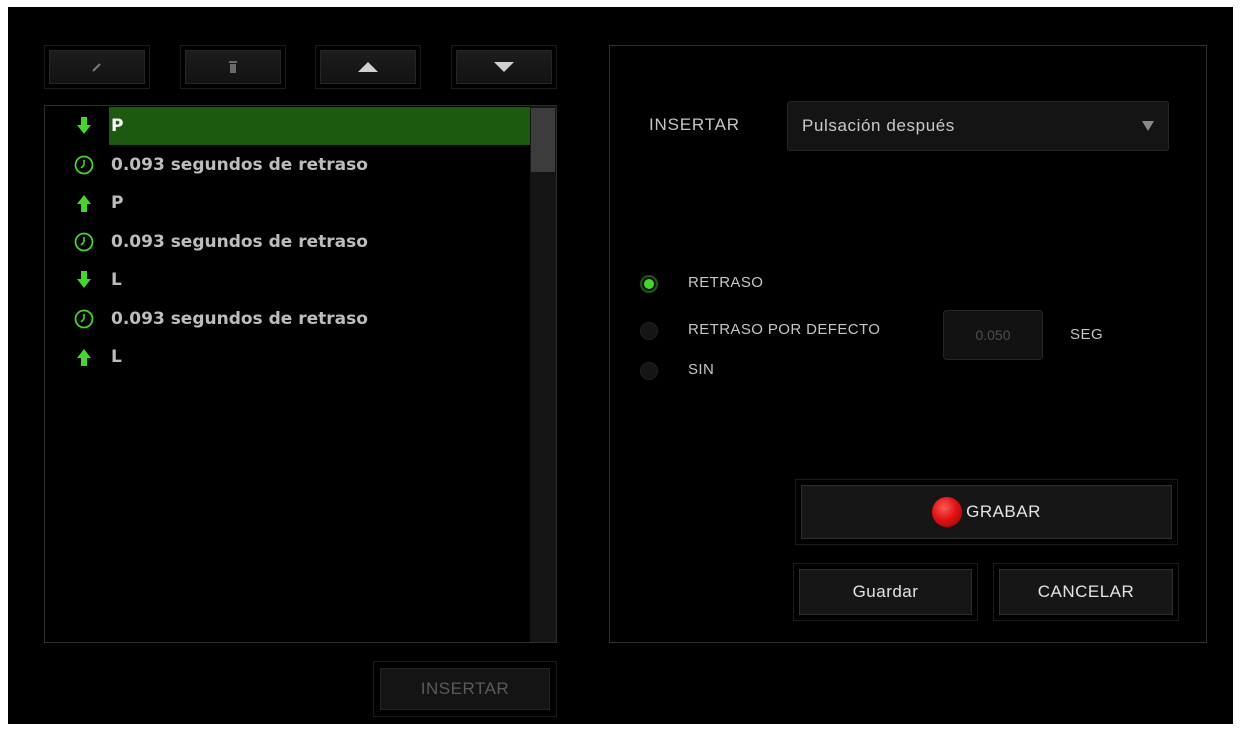  I want to click on save-button: Guardar, so click(885, 592).